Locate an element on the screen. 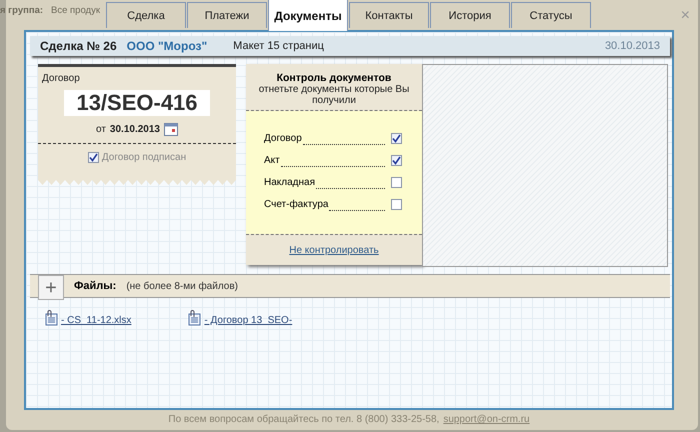  calendar-icon is located at coordinates (171, 129).